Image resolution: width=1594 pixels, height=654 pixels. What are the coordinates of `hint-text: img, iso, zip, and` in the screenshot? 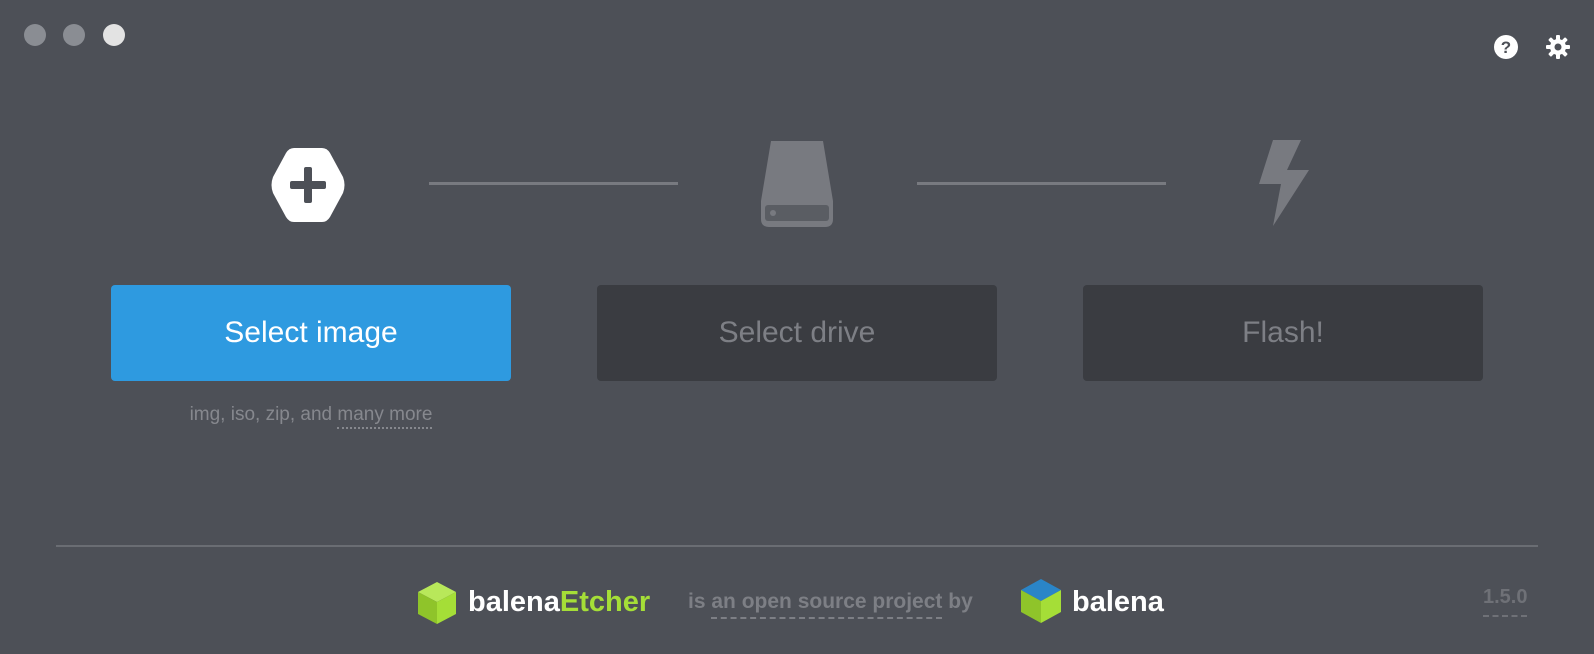 It's located at (263, 414).